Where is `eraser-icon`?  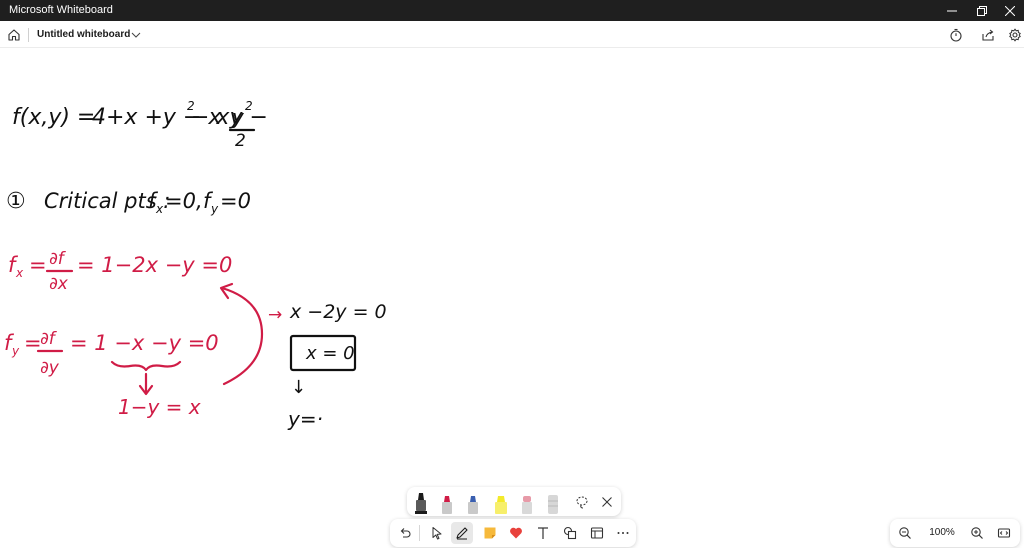
eraser-icon is located at coordinates (553, 504).